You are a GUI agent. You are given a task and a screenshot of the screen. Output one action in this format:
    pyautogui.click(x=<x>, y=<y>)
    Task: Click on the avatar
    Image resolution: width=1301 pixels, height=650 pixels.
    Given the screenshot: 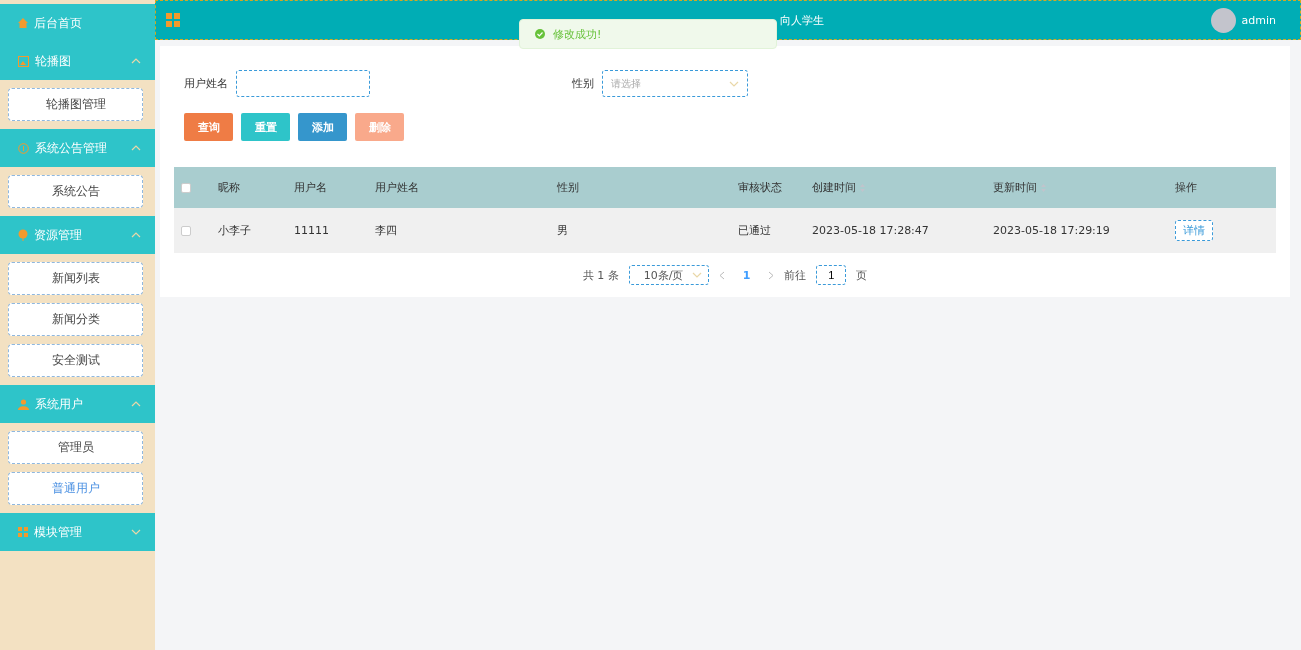 What is the action you would take?
    pyautogui.click(x=1223, y=20)
    